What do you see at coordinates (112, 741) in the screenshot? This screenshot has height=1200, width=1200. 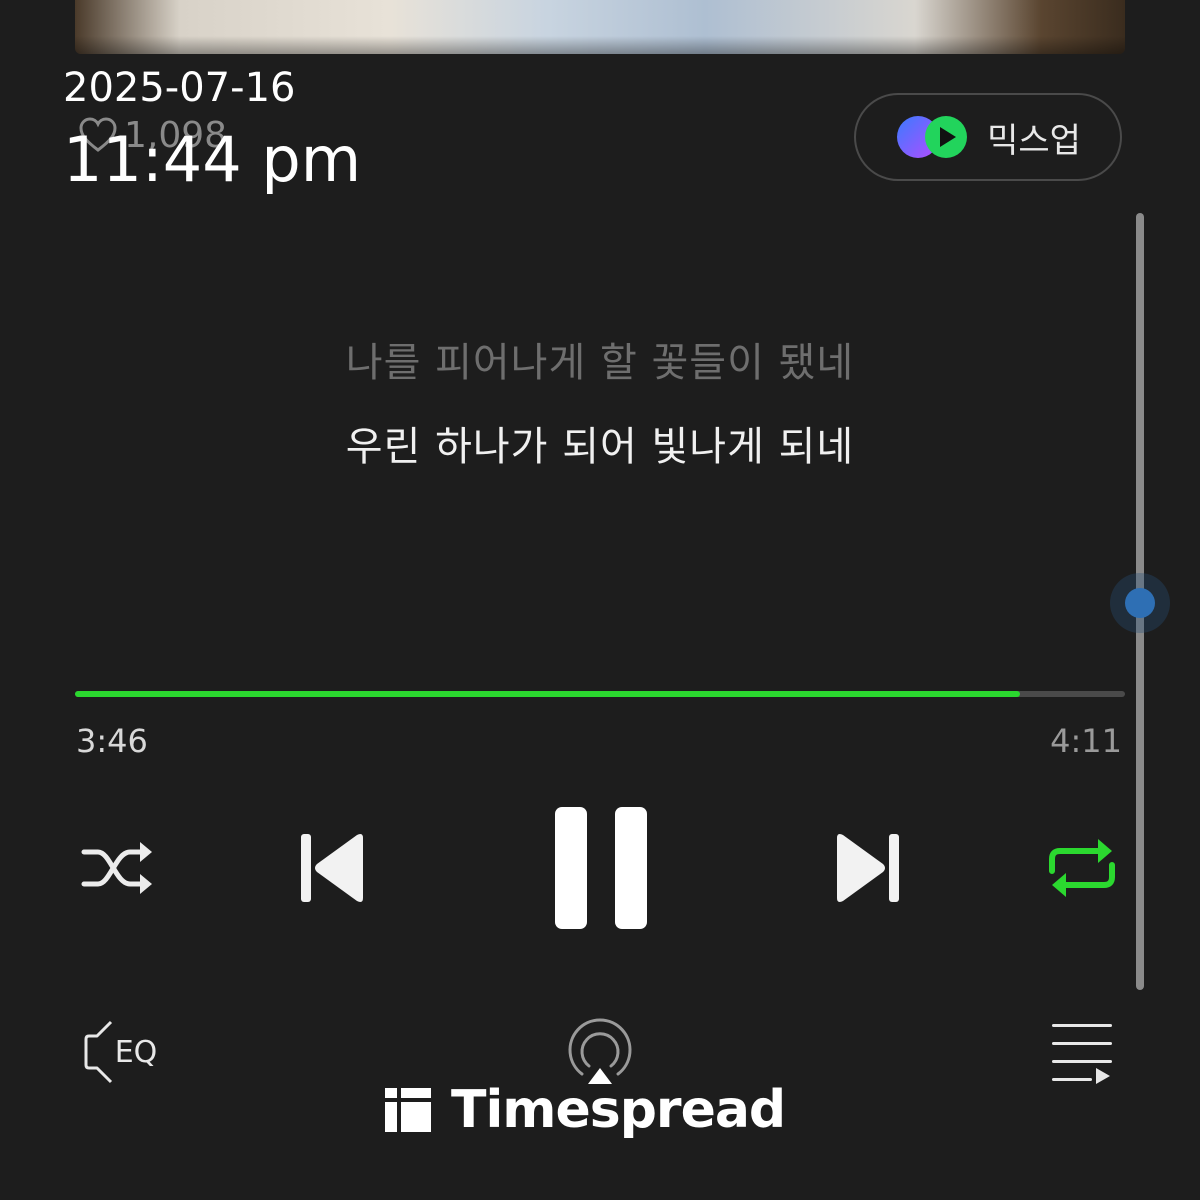 I see `elapsed-time: 3:46` at bounding box center [112, 741].